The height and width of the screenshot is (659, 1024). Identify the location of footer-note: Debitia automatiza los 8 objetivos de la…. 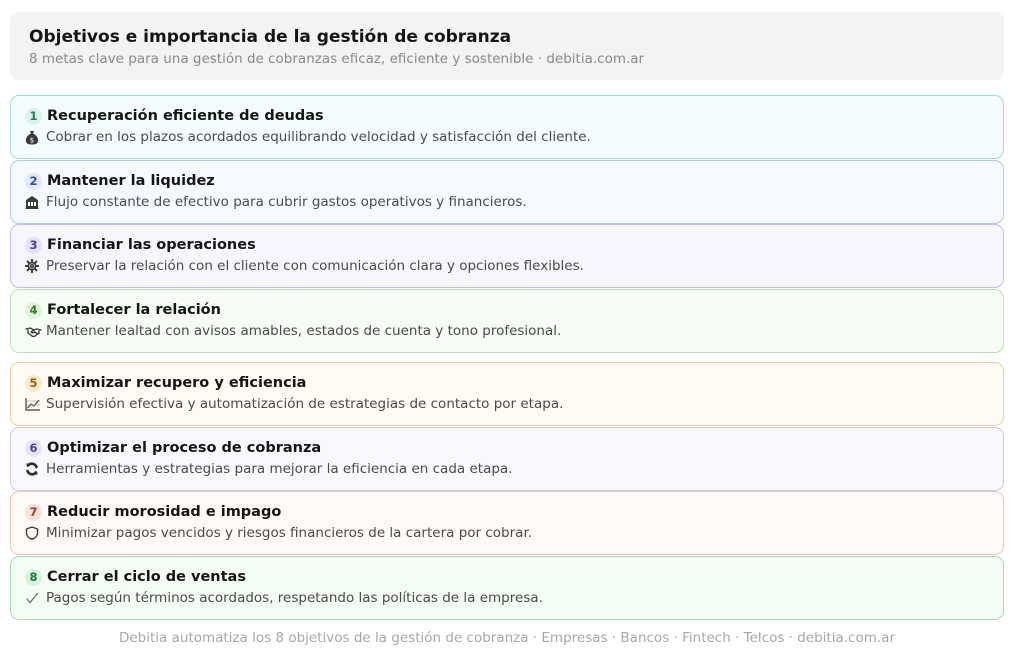
(506, 638).